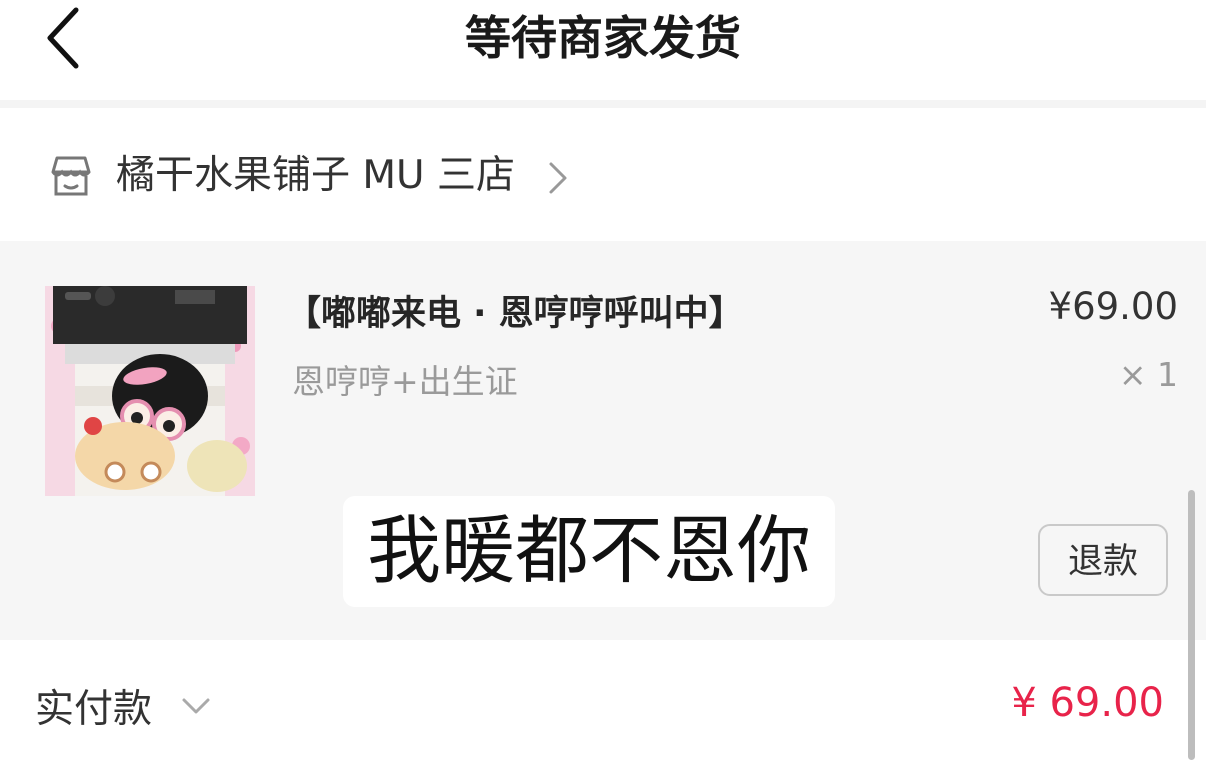 The width and height of the screenshot is (1206, 761). Describe the element at coordinates (1148, 374) in the screenshot. I see `product-quantity: × 1` at that location.